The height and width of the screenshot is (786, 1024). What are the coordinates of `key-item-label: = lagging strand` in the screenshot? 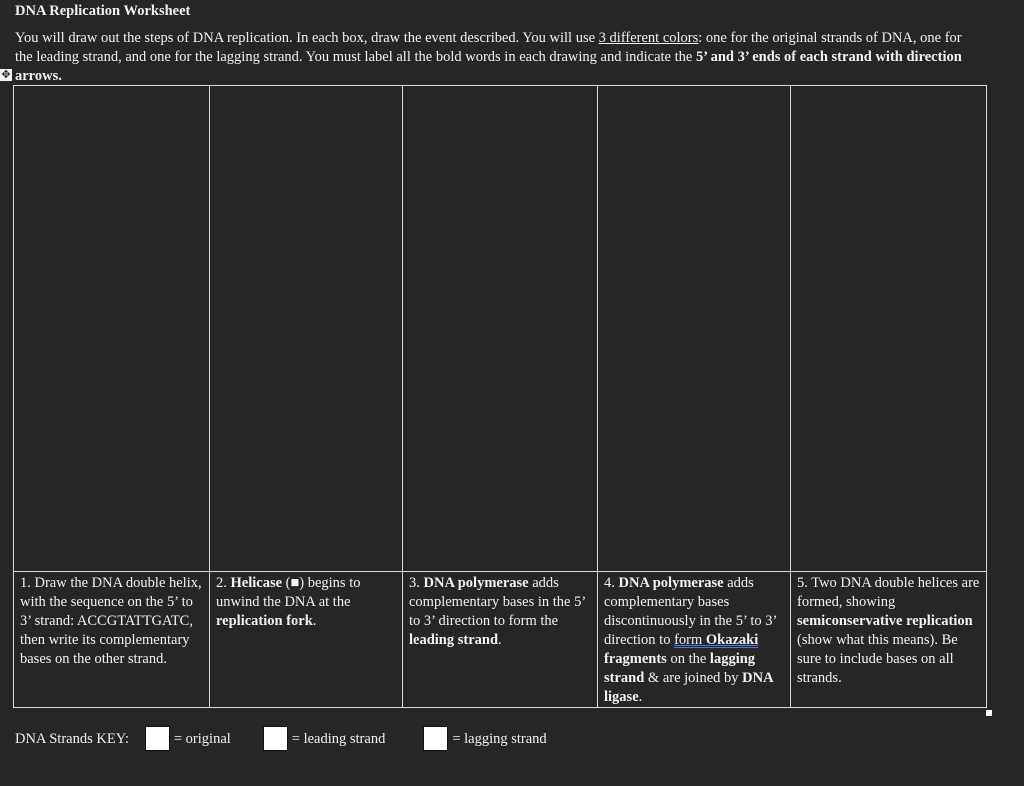 It's located at (499, 738).